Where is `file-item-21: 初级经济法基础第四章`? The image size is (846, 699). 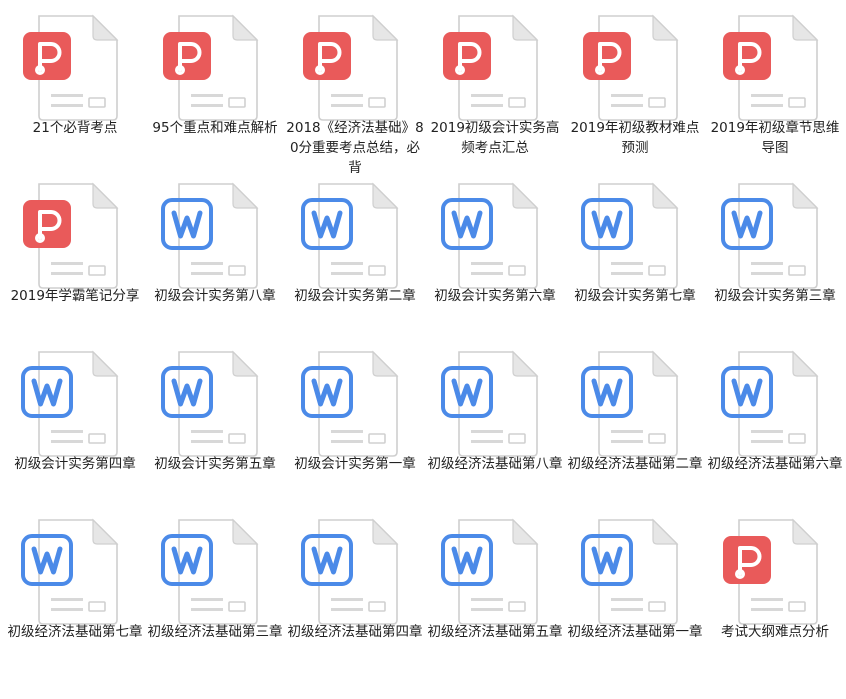 file-item-21: 初级经济法基础第四章 is located at coordinates (355, 590).